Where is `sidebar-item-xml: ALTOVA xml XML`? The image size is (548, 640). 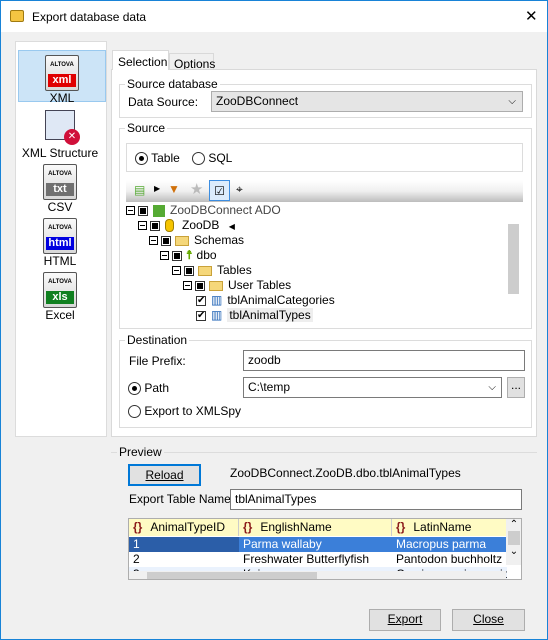 sidebar-item-xml: ALTOVA xml XML is located at coordinates (62, 77).